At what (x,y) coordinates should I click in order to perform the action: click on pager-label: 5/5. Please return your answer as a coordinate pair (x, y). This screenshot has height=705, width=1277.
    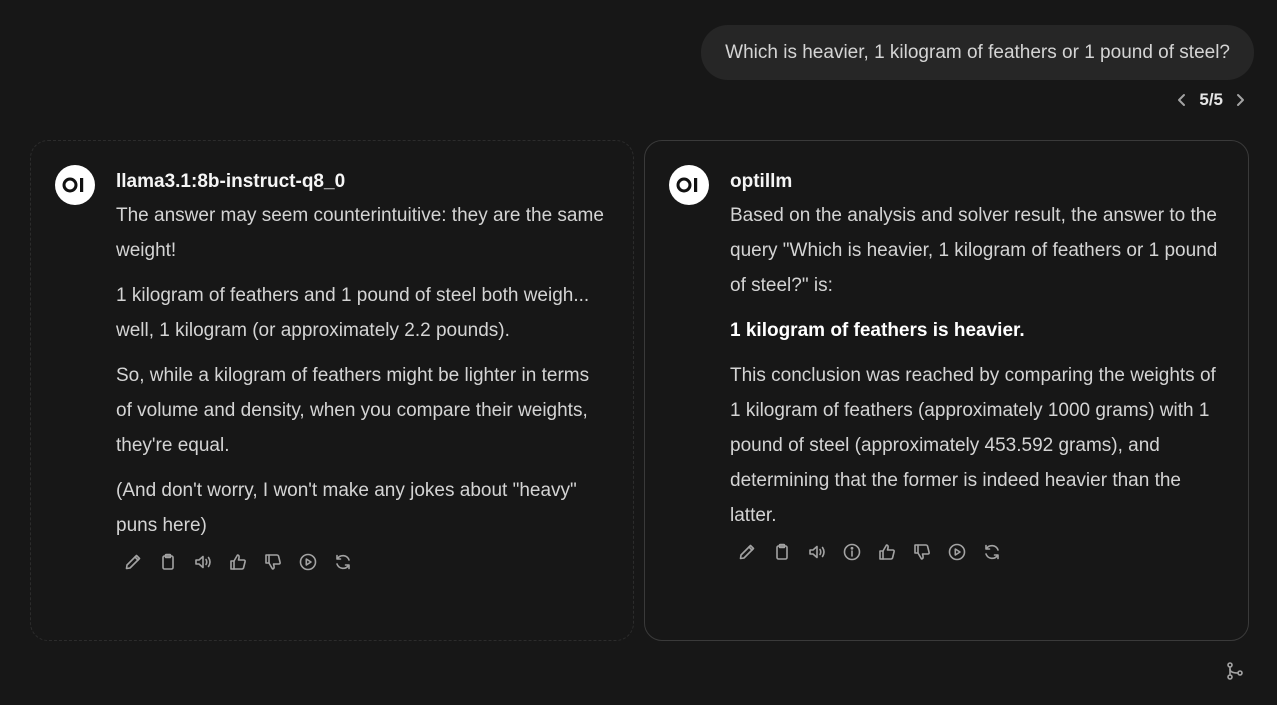
    Looking at the image, I should click on (1211, 99).